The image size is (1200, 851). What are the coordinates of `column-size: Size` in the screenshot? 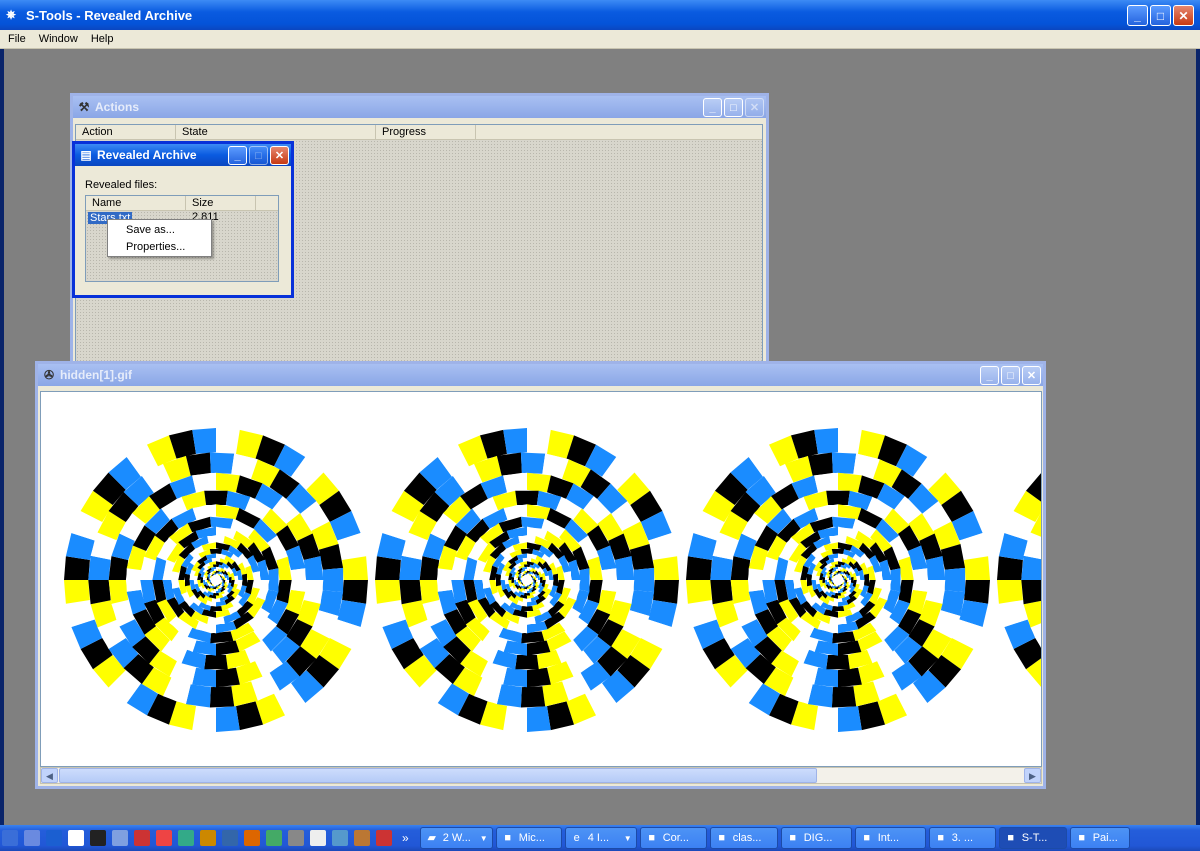 It's located at (221, 203).